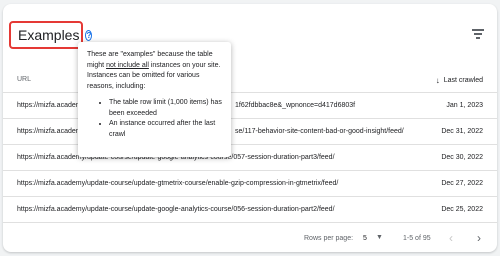  I want to click on tooltip-line: Instances can be omitted for various, so click(143, 75).